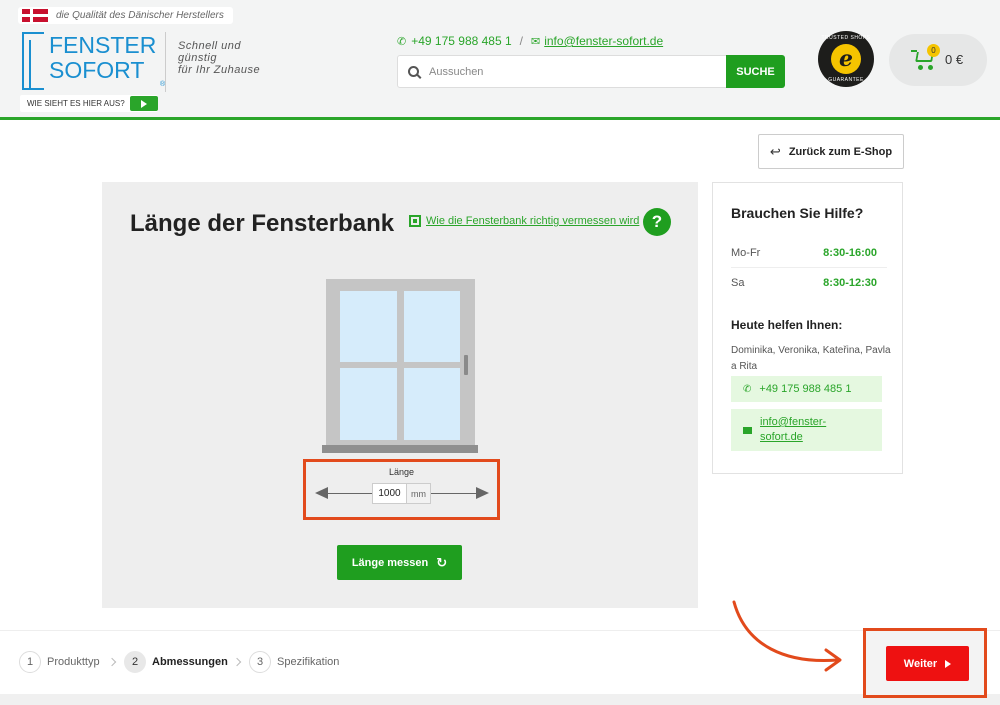  Describe the element at coordinates (413, 71) in the screenshot. I see `search-icon` at that location.